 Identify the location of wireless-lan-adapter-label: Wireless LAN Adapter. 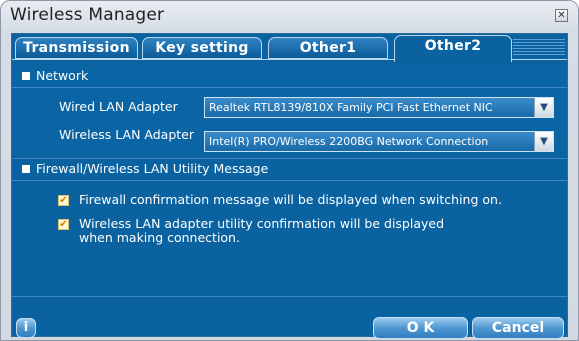
(126, 134).